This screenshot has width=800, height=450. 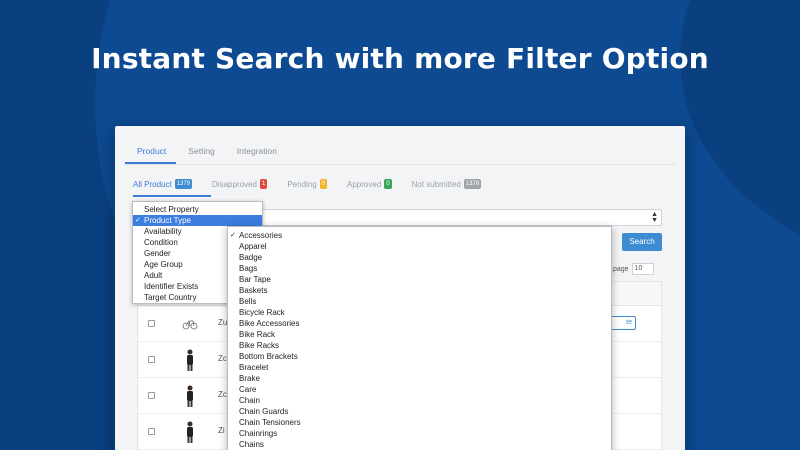 What do you see at coordinates (248, 389) in the screenshot?
I see `product-type-option-label: Care` at bounding box center [248, 389].